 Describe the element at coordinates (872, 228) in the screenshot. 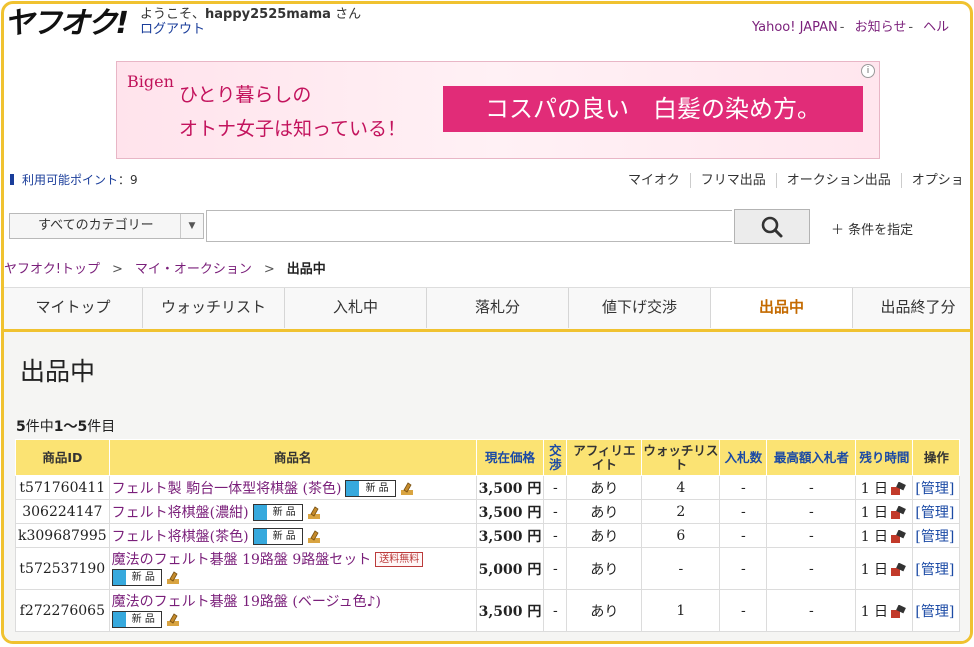

I see `specify-conditions-link: ＋ 条件を指定` at that location.